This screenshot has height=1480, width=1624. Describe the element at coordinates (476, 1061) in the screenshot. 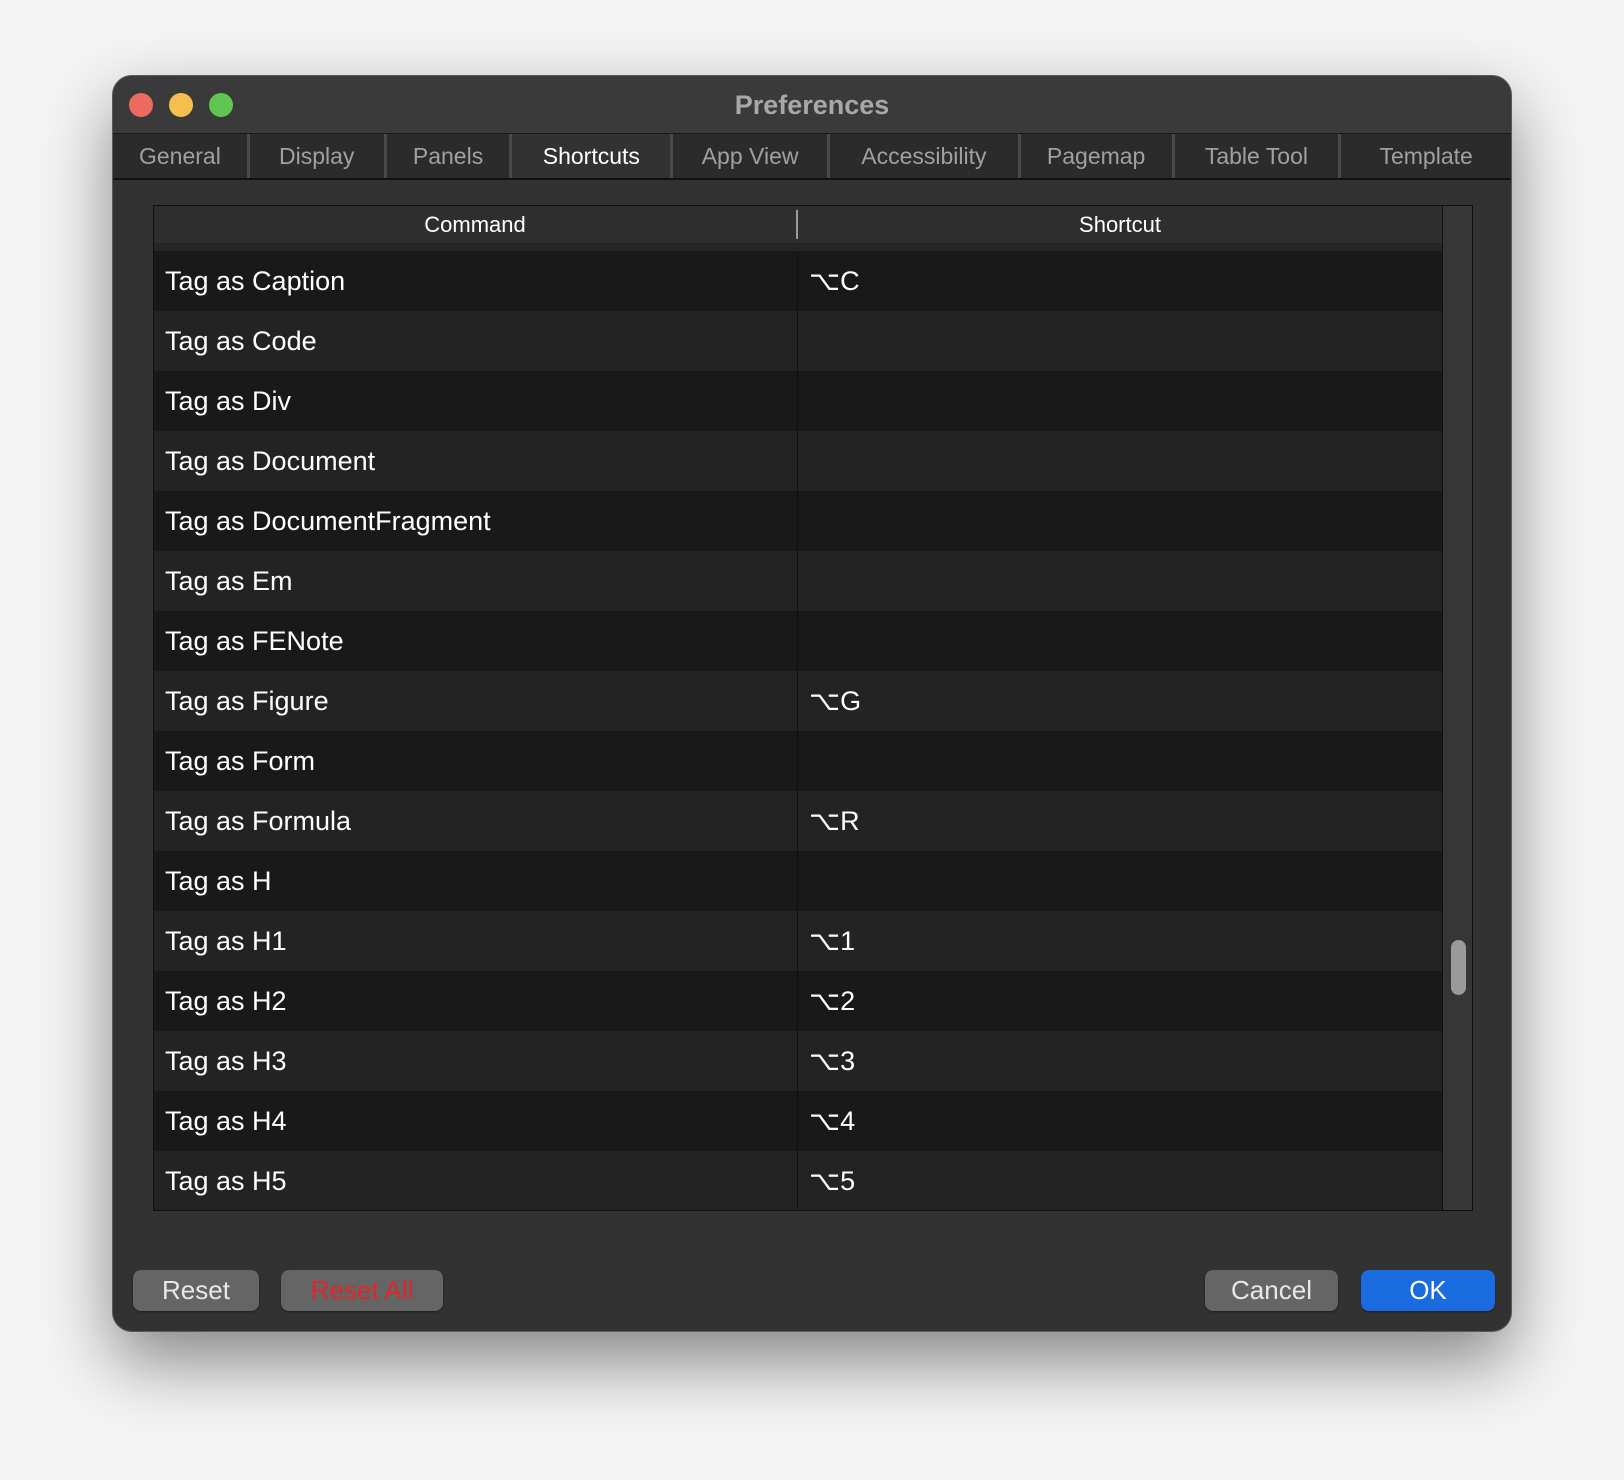

I see `command-cell: Tag as H3` at that location.